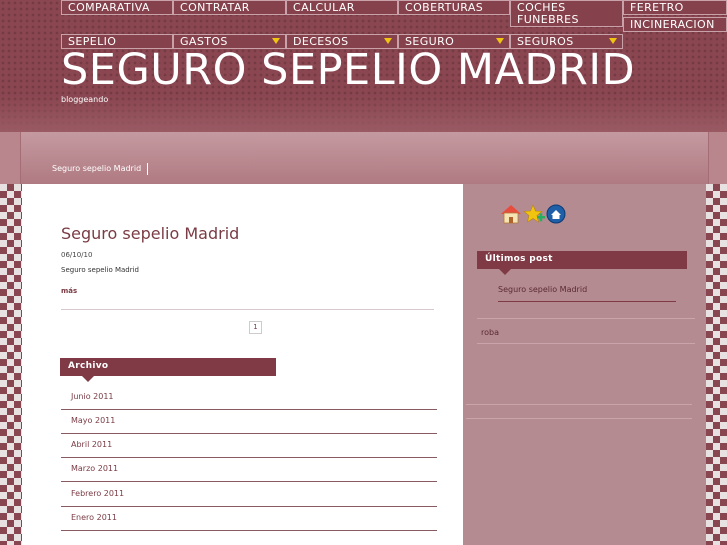 The image size is (727, 545). Describe the element at coordinates (542, 289) in the screenshot. I see `recent-post-item: Seguro sepelio Madrid` at that location.